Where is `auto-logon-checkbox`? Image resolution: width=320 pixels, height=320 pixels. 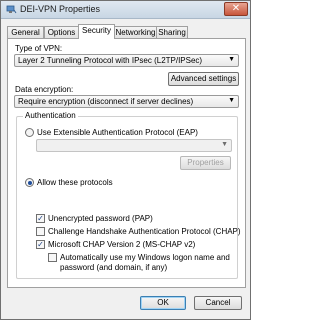
auto-logon-checkbox is located at coordinates (52, 257).